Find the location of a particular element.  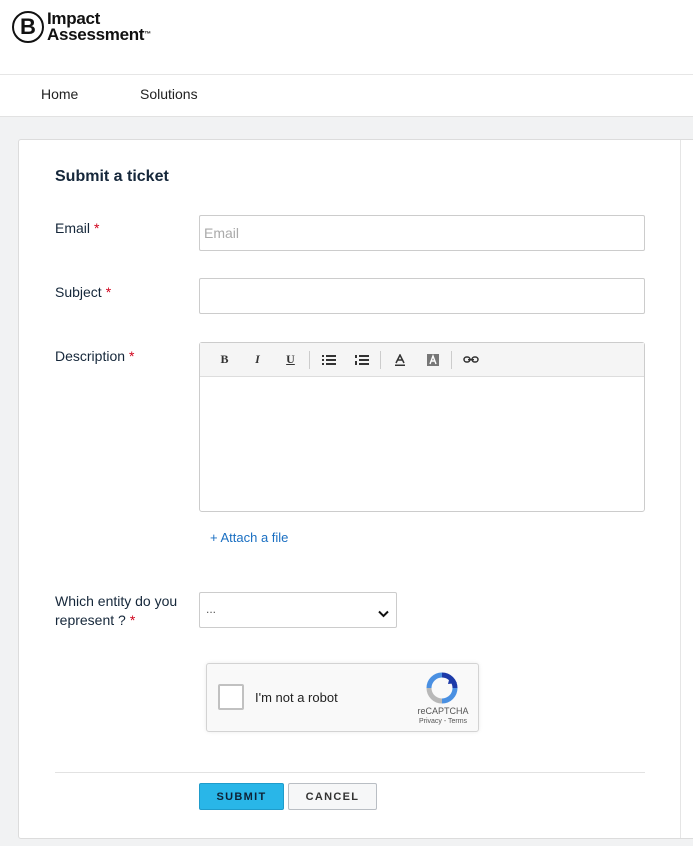

main-nav: Home Solutions is located at coordinates (346, 96).